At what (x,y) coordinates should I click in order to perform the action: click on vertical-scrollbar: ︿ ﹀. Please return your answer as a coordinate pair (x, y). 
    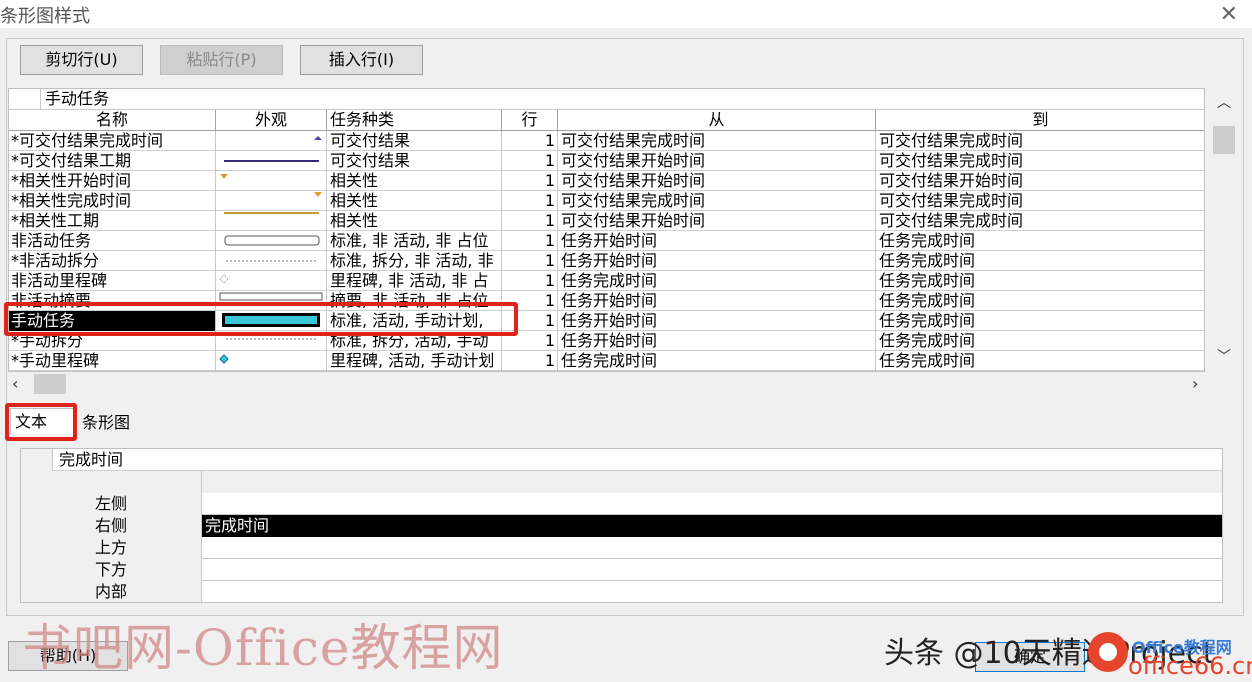
    Looking at the image, I should click on (1224, 230).